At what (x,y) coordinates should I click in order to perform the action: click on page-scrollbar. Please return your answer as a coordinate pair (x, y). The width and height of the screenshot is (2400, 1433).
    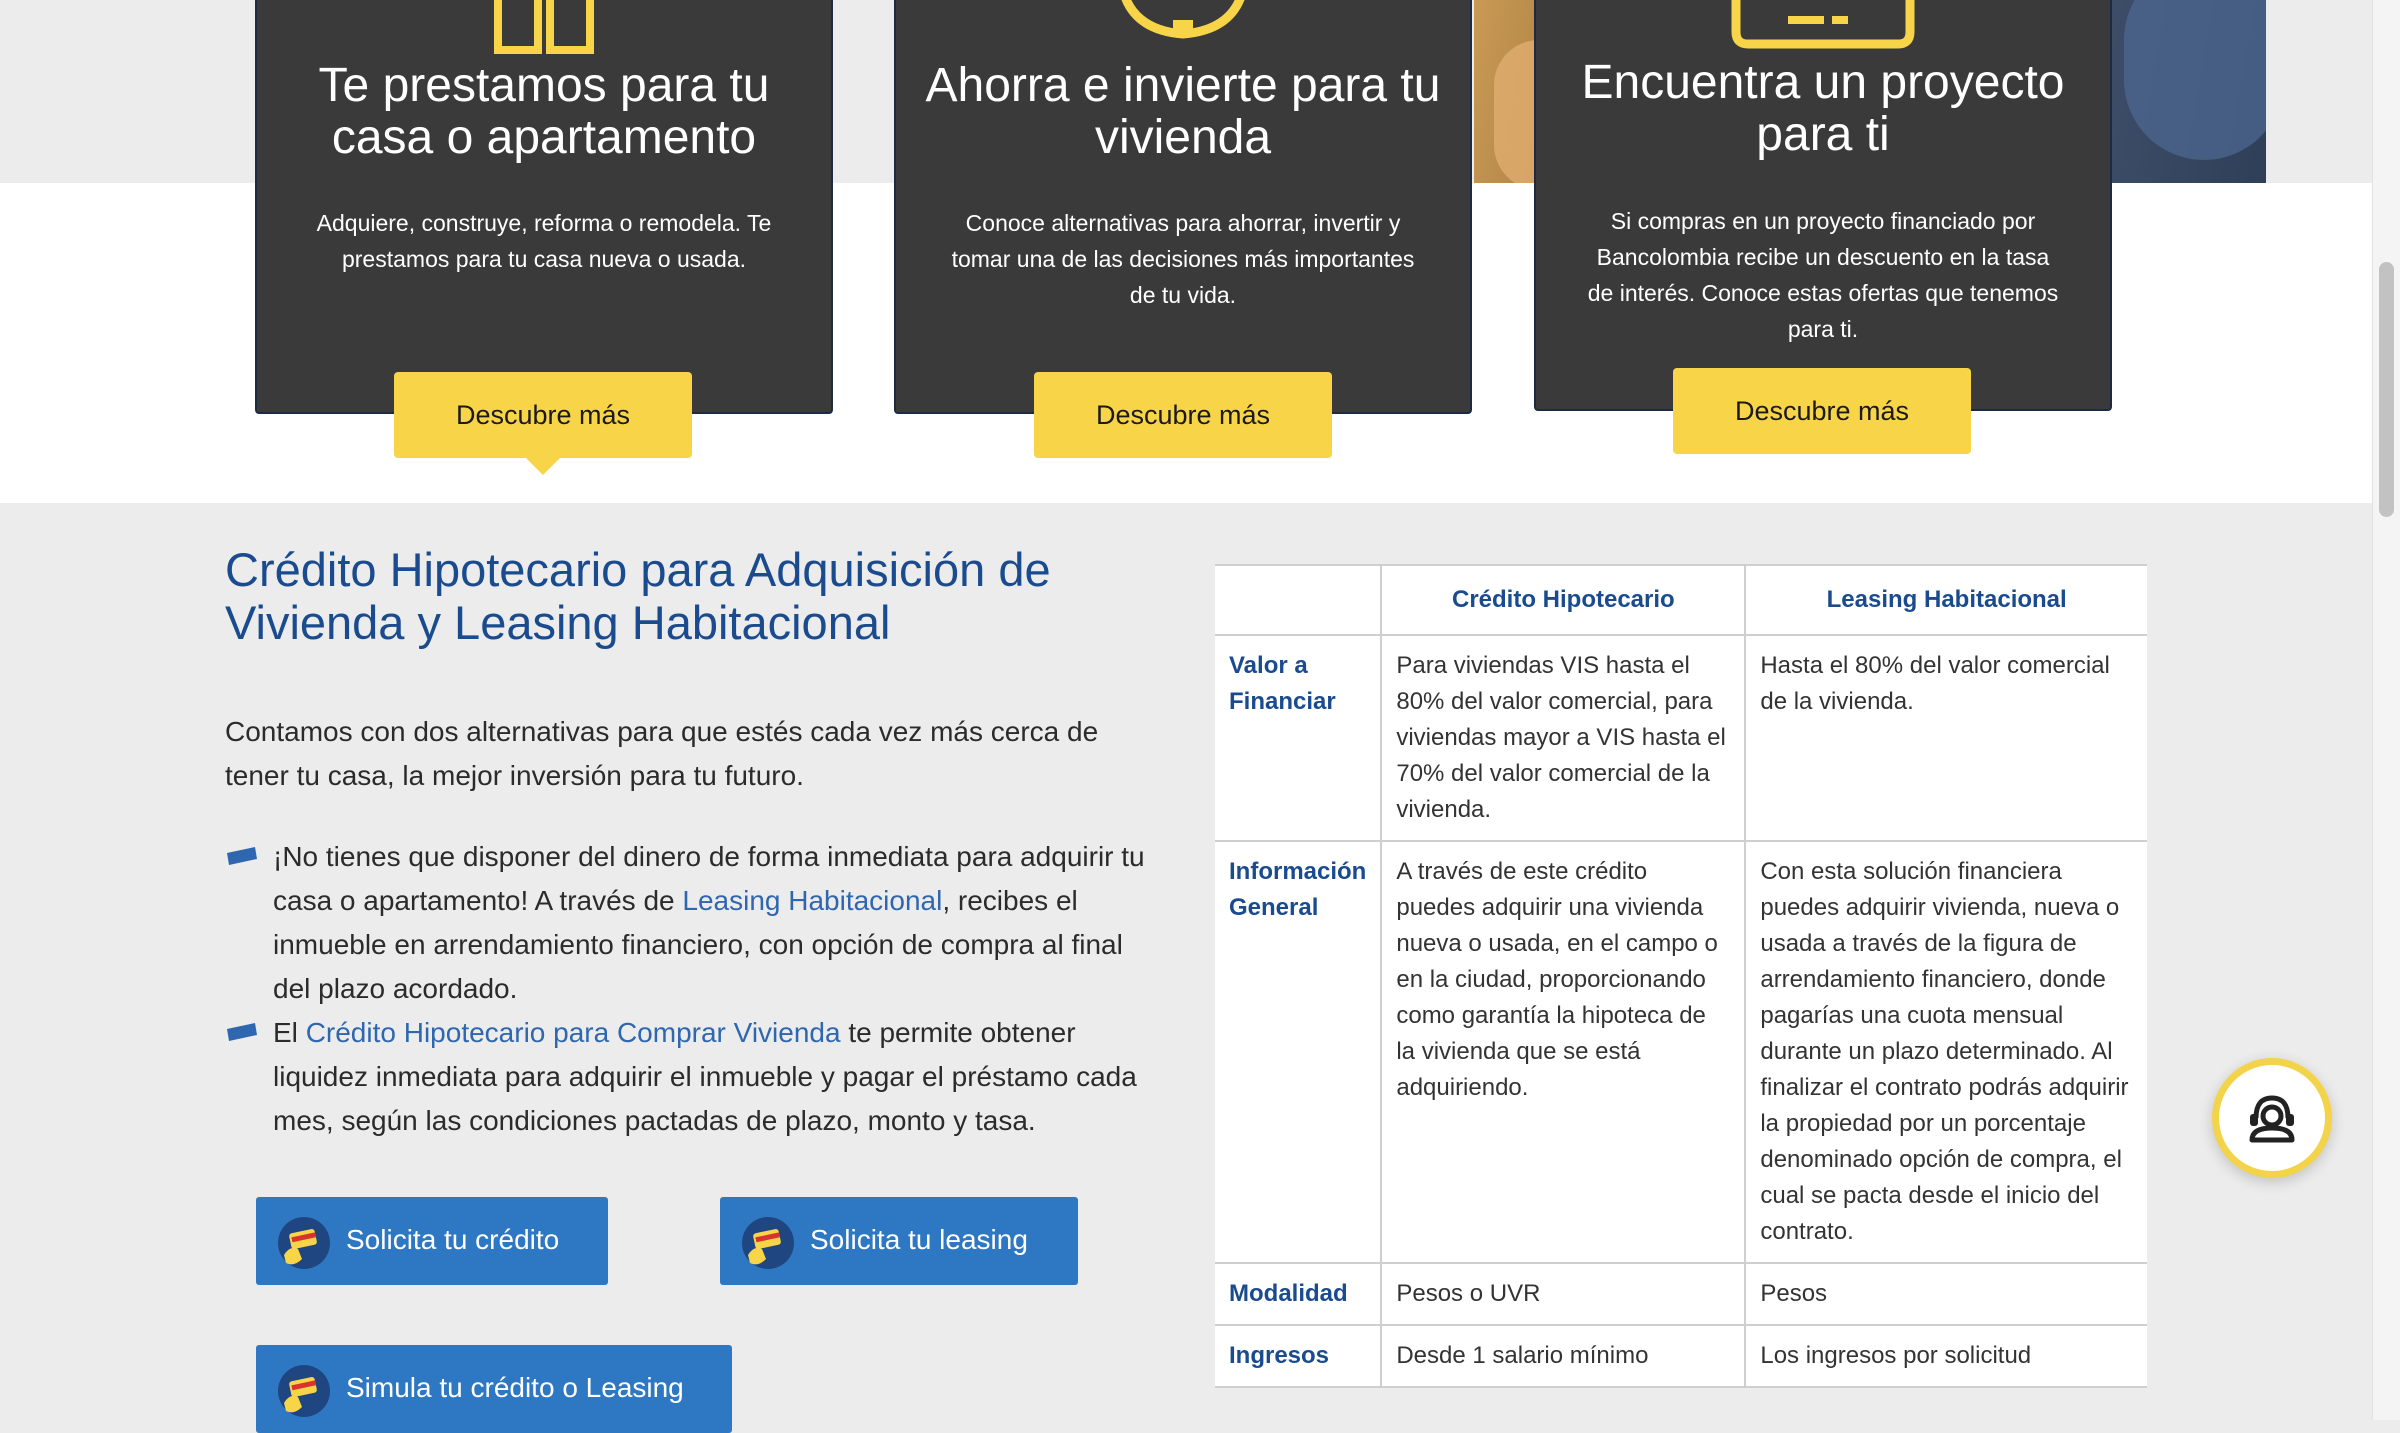
    Looking at the image, I should click on (2386, 710).